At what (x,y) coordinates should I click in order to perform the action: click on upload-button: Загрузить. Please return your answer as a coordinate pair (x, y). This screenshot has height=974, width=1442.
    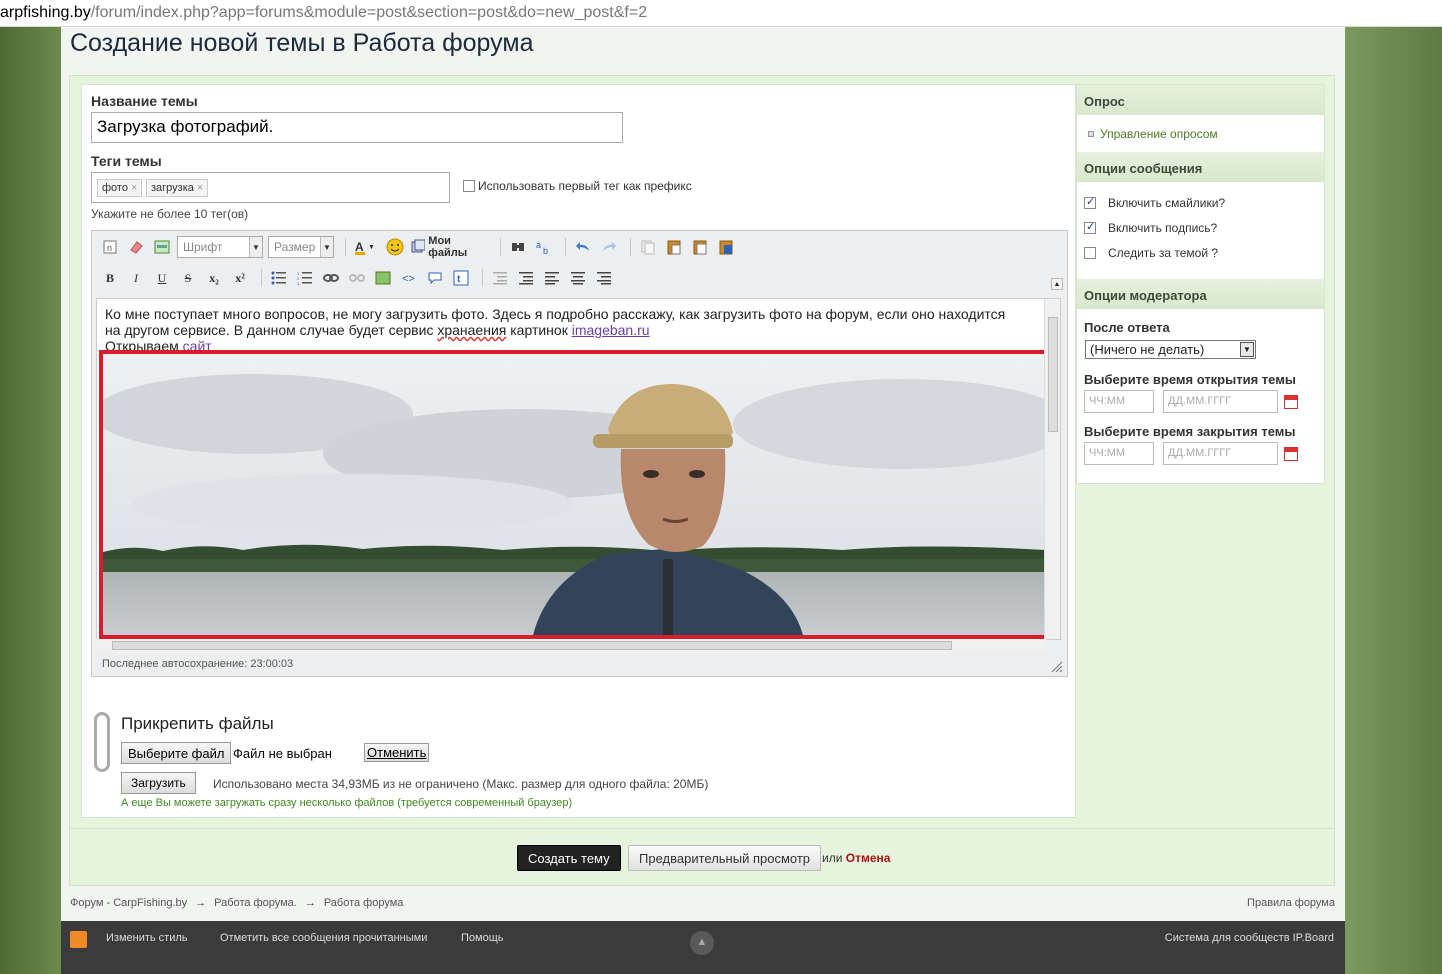
    Looking at the image, I should click on (158, 783).